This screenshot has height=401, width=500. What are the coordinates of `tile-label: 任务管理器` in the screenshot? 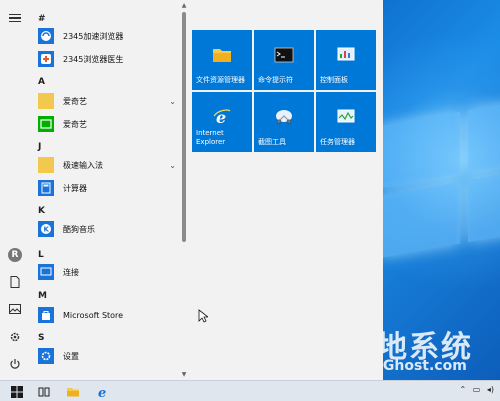 It's located at (337, 142).